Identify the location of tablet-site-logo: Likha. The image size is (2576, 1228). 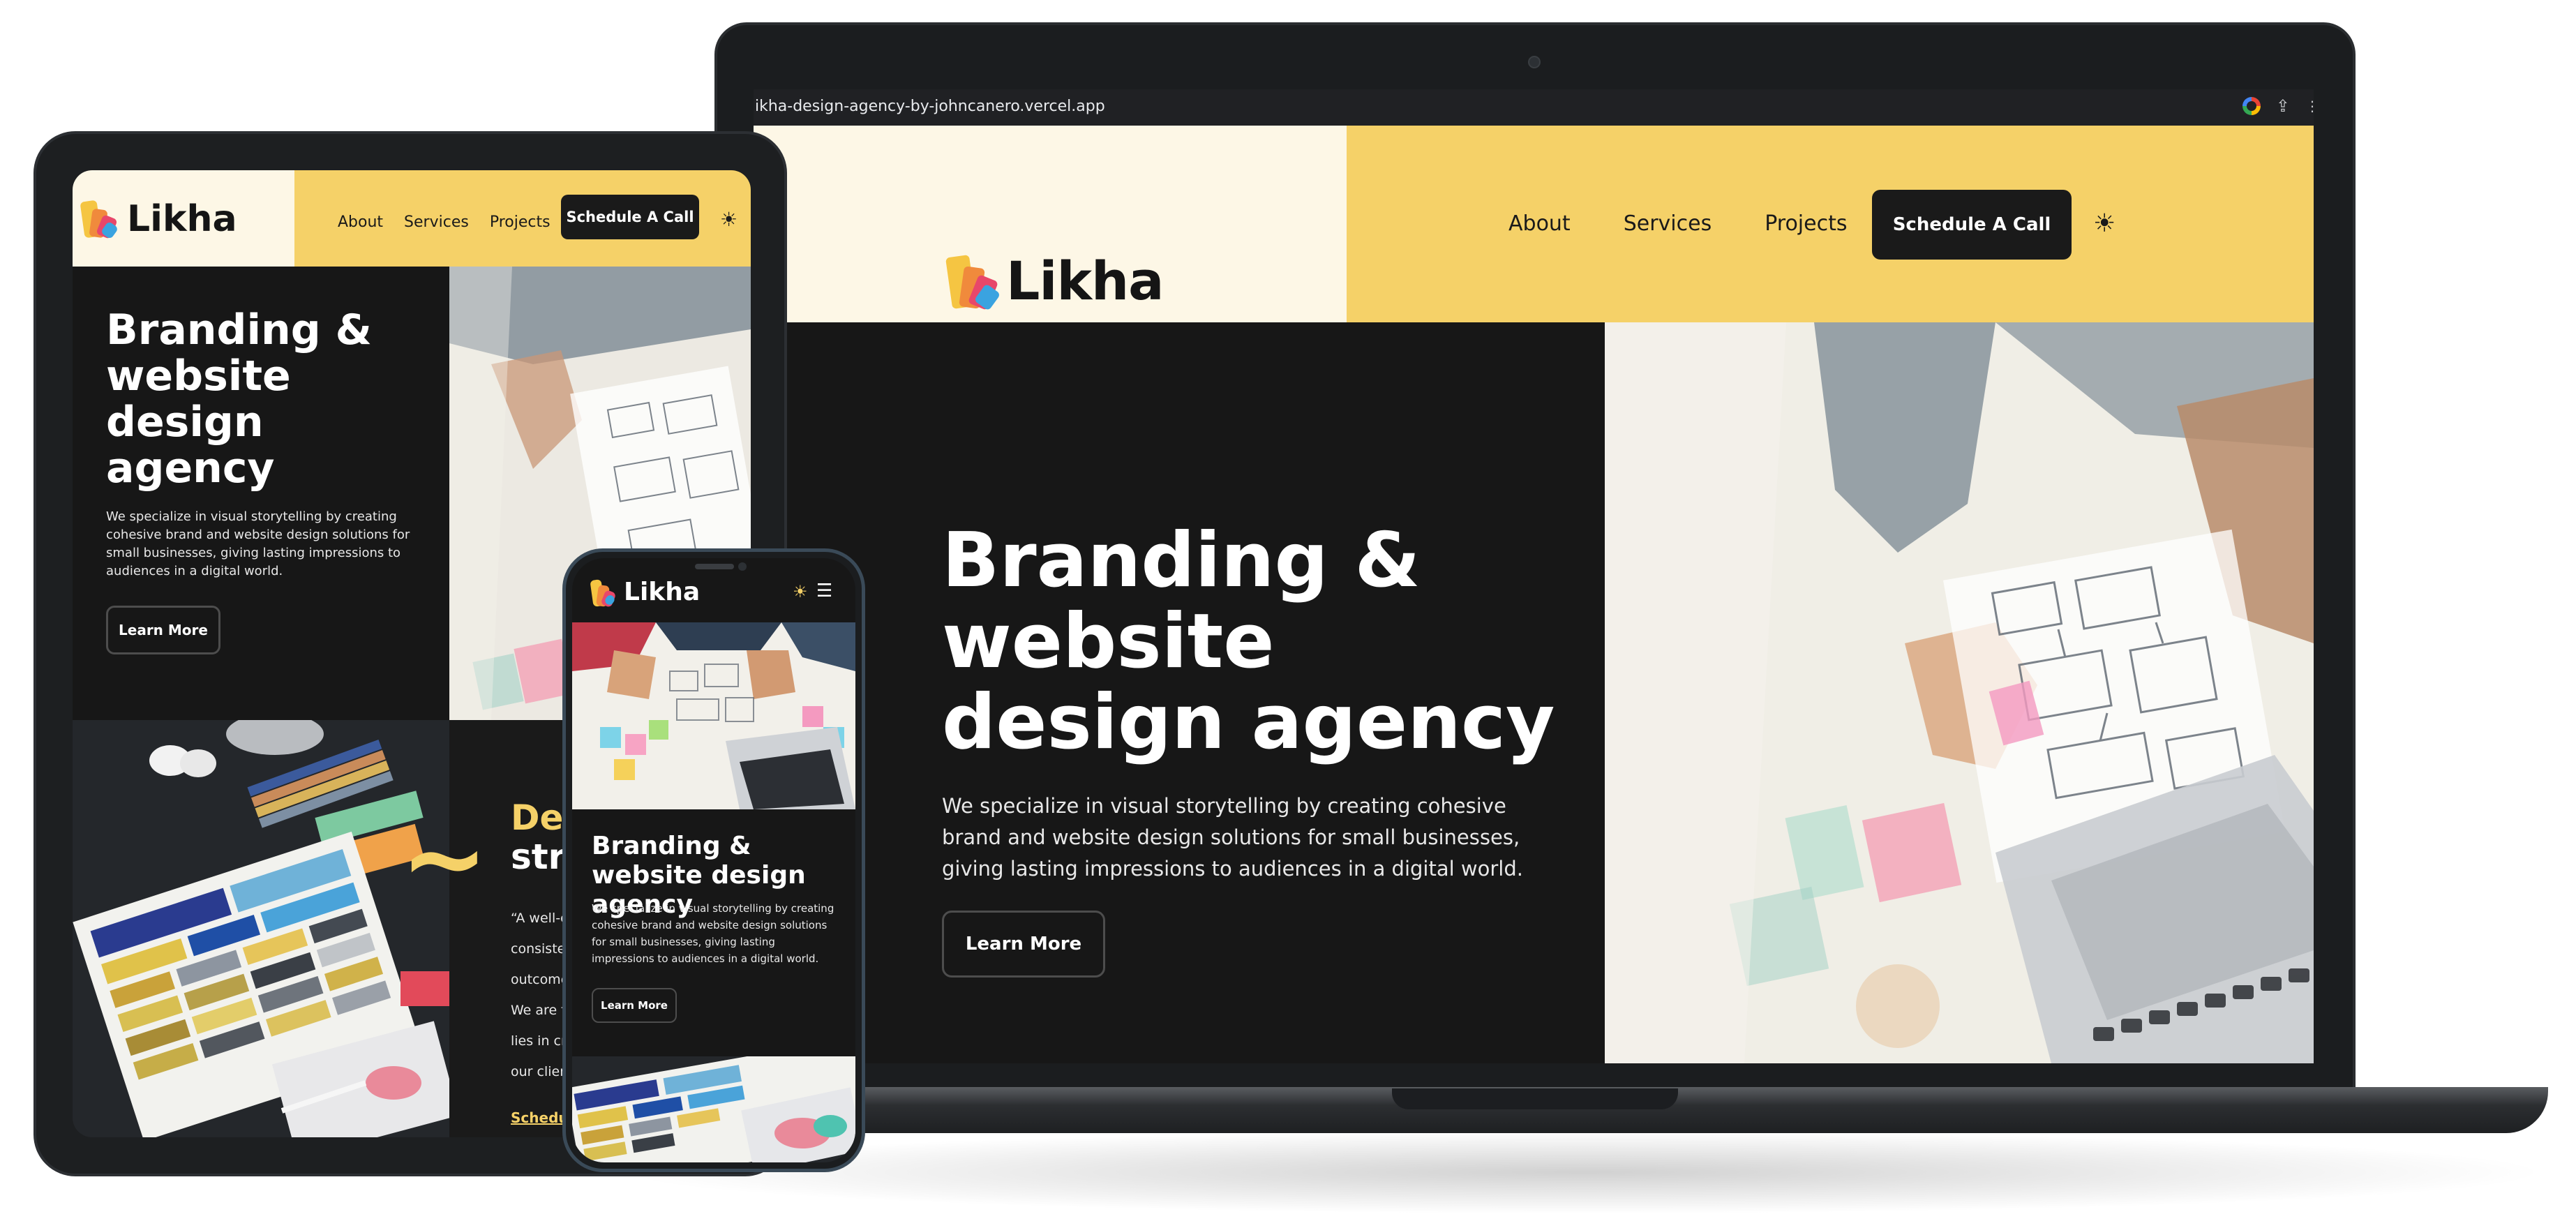
(158, 219).